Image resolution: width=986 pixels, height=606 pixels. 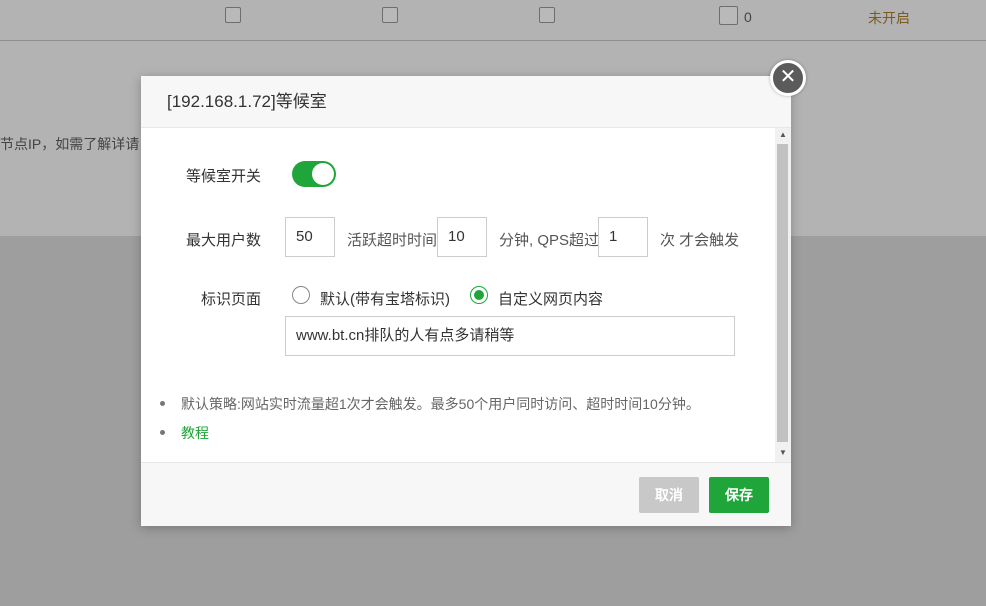 I want to click on timeout-unit: 分钟, QPS超过, so click(x=549, y=240).